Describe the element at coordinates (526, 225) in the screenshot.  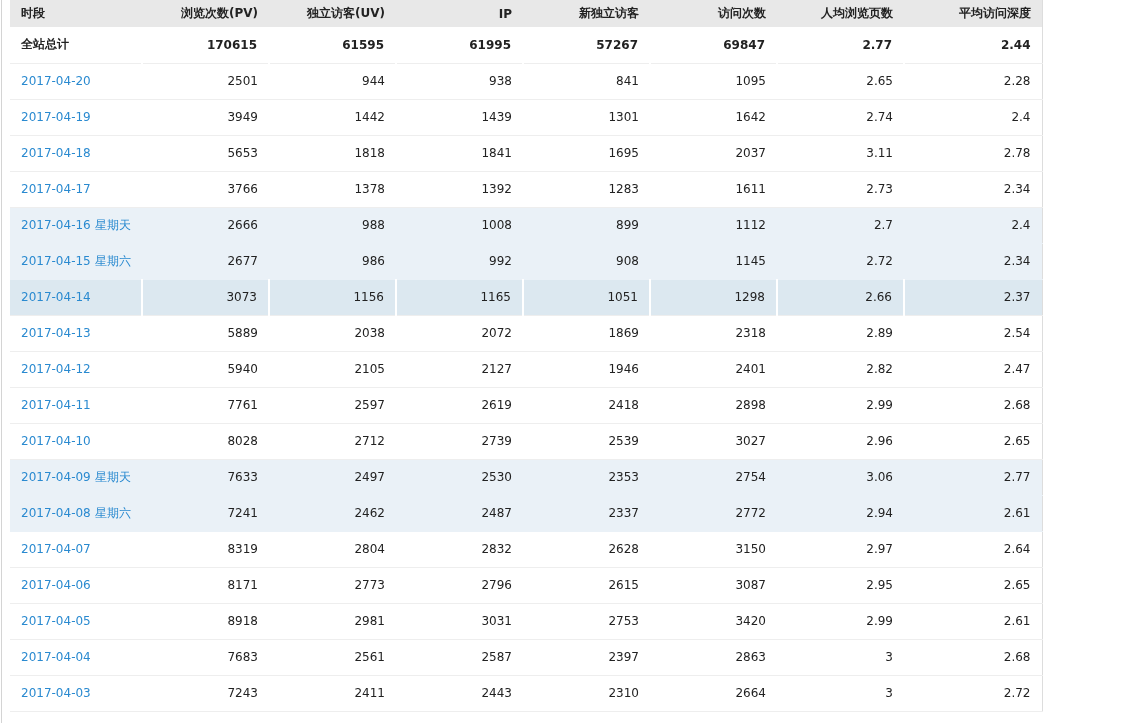
I see `weekend-row: 2017-04-16 星期天 2666 988 1008 899 1112 2.7 2.4` at that location.